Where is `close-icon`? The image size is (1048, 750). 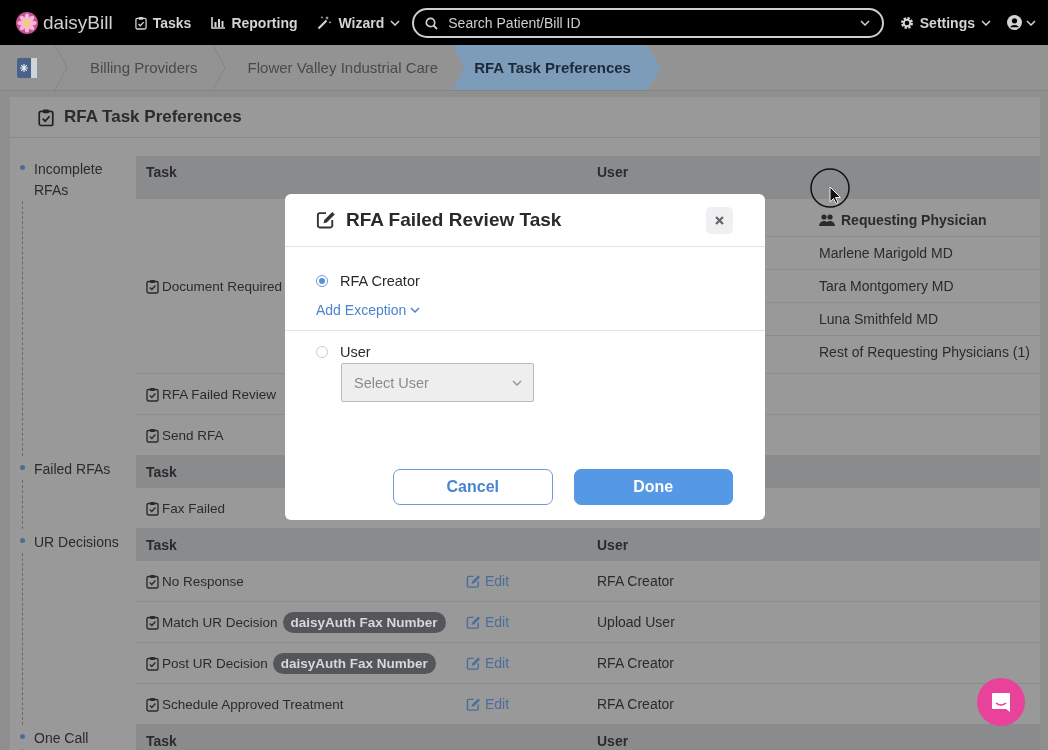
close-icon is located at coordinates (719, 220).